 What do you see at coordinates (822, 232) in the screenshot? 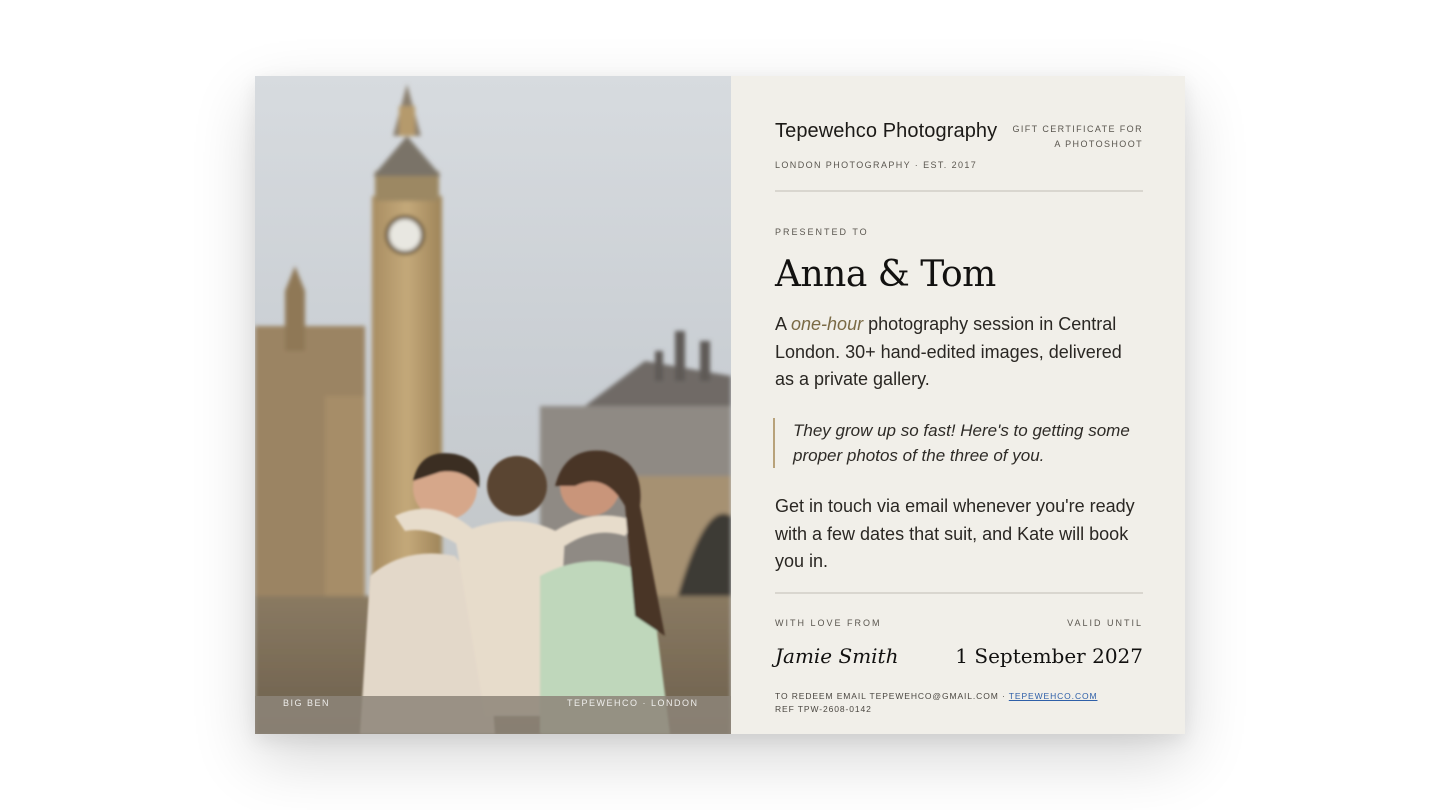
I see `presented-to-label: PRESENTED TO` at bounding box center [822, 232].